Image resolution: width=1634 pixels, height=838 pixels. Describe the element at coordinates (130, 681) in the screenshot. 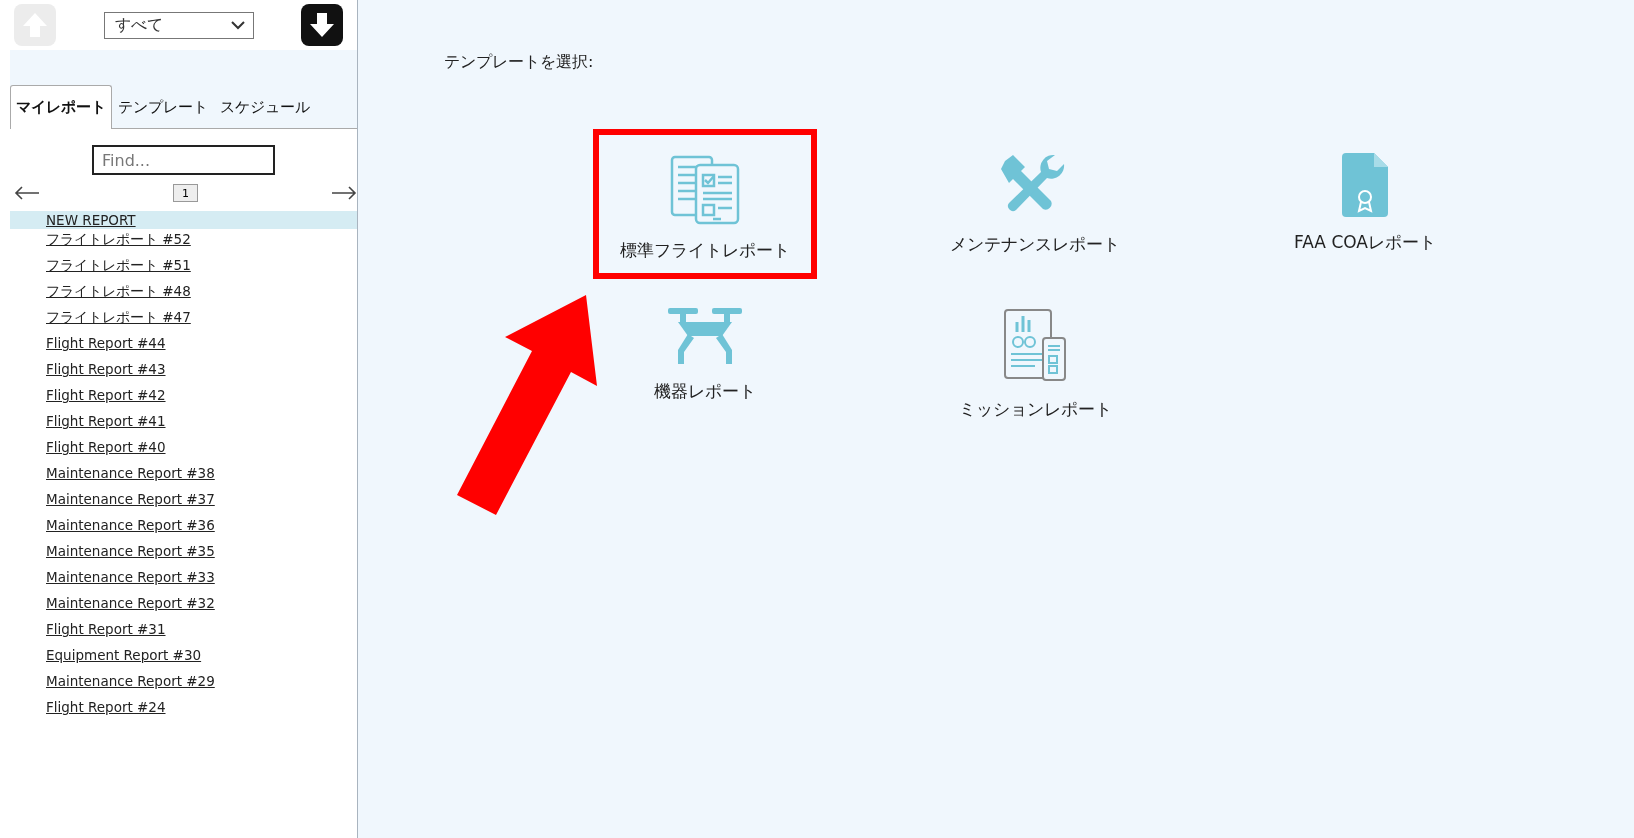

I see `report-link: Maintenance Report #29` at that location.